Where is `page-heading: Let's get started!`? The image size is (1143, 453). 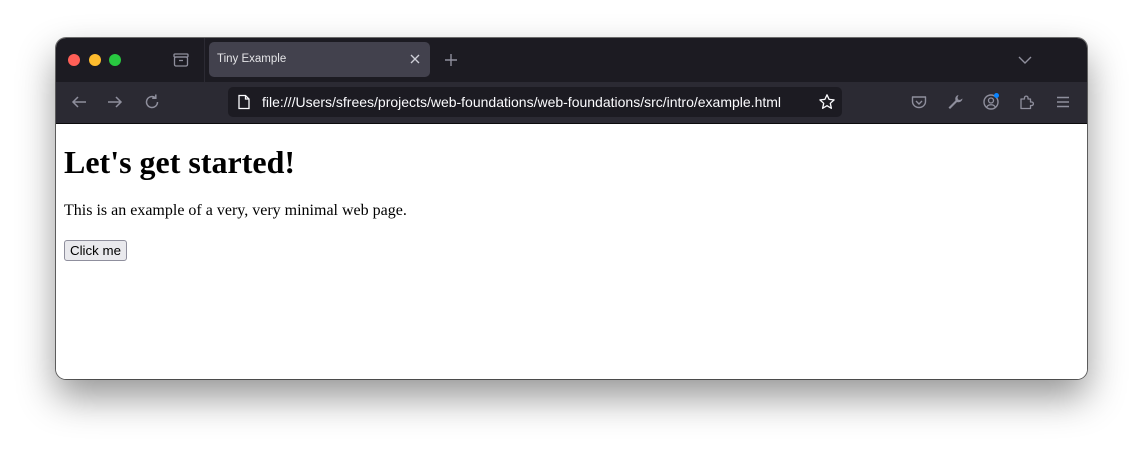
page-heading: Let's get started! is located at coordinates (180, 162).